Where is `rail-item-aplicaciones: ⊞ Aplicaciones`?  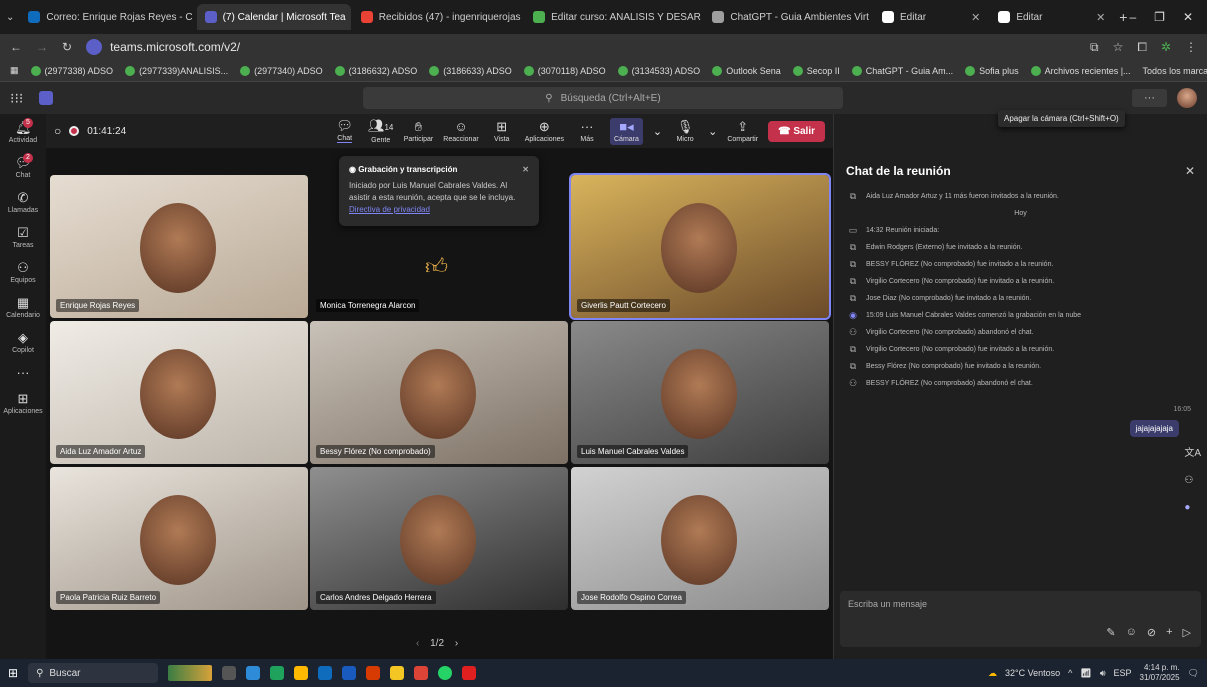
rail-item-aplicaciones: ⊞ Aplicaciones is located at coordinates (23, 403).